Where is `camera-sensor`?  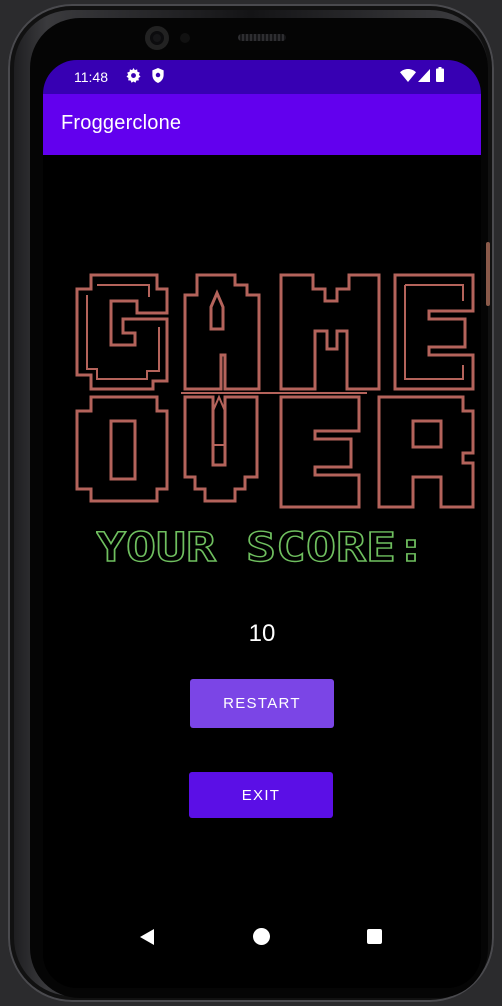
camera-sensor is located at coordinates (185, 38).